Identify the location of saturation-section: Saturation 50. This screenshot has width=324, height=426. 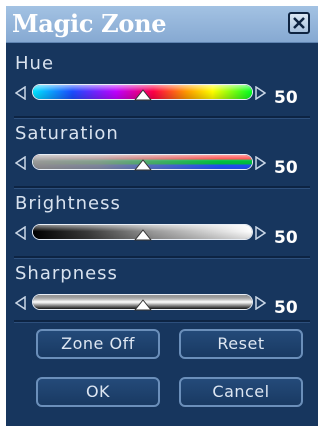
(162, 155).